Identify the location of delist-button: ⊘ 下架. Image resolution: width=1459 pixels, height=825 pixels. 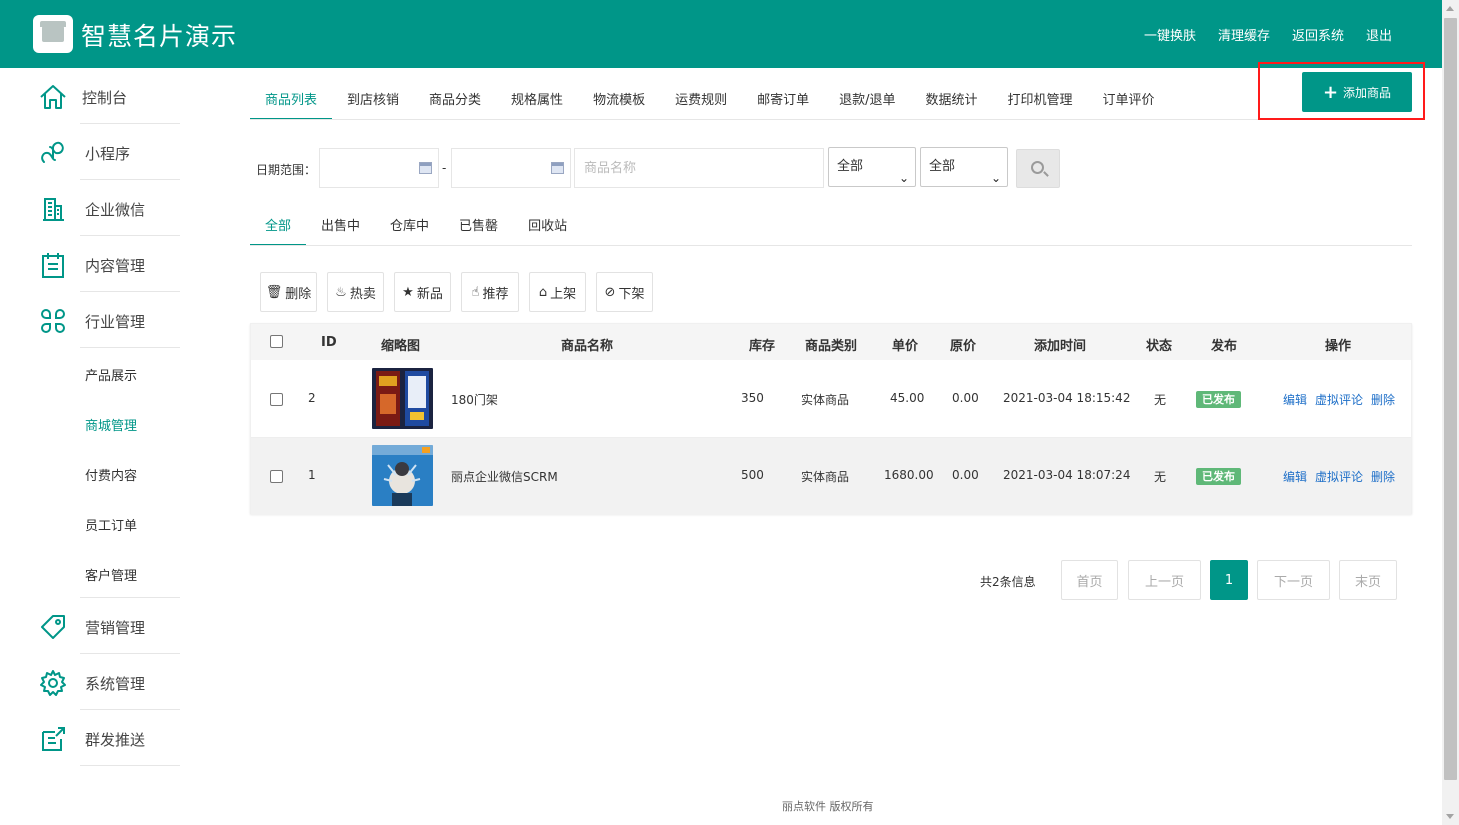
(624, 292).